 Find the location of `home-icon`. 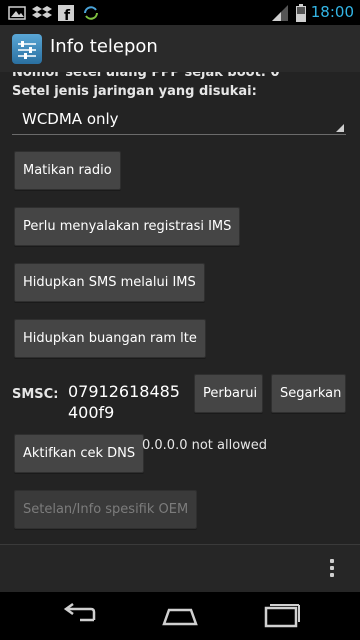

home-icon is located at coordinates (180, 616).